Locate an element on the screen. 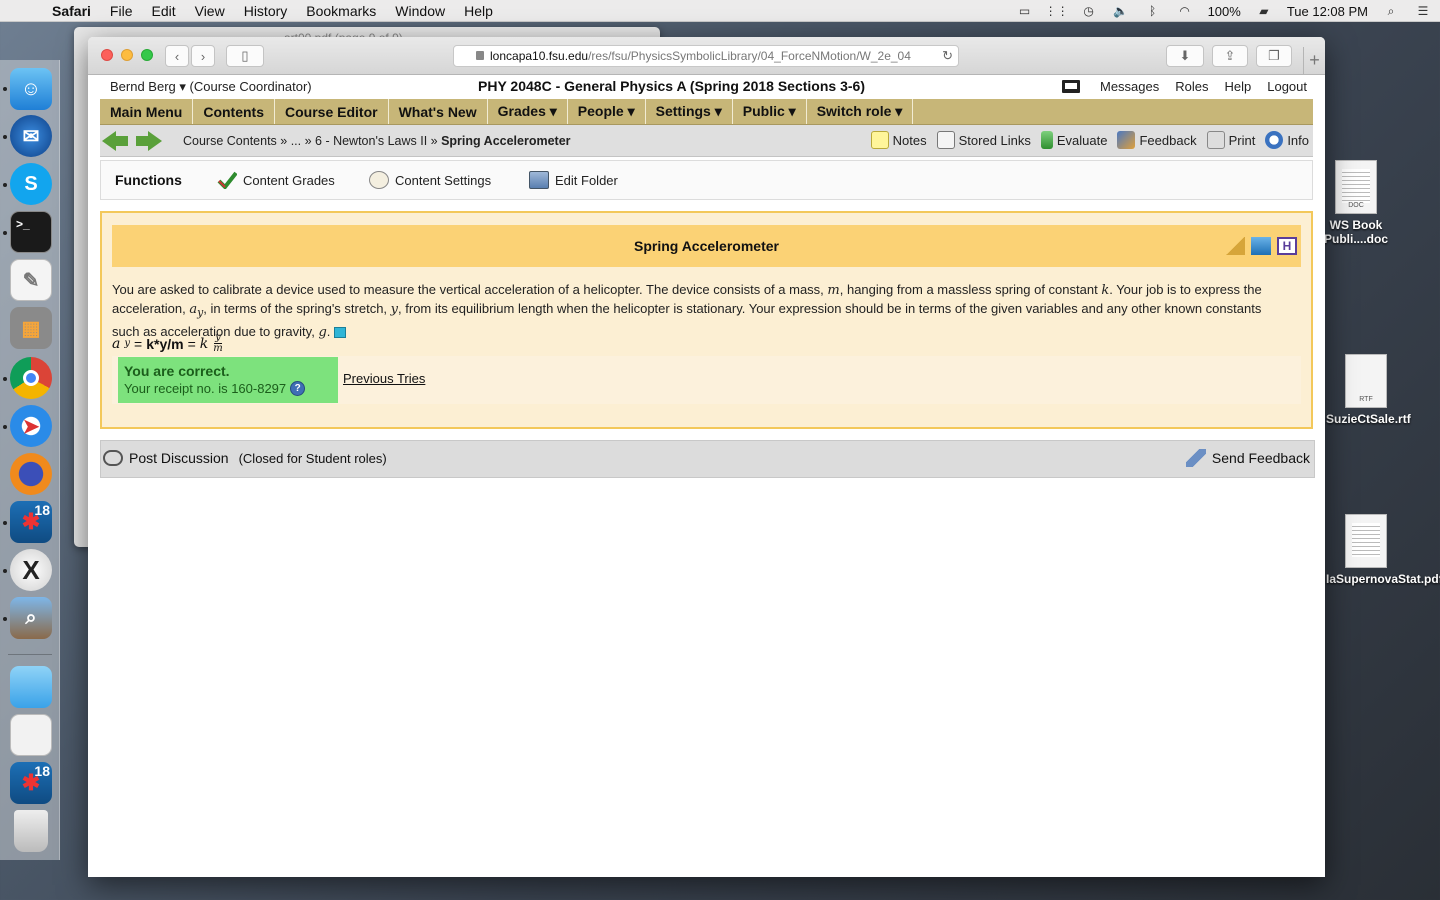 This screenshot has width=1440, height=900. logout-link: Logout is located at coordinates (1287, 86).